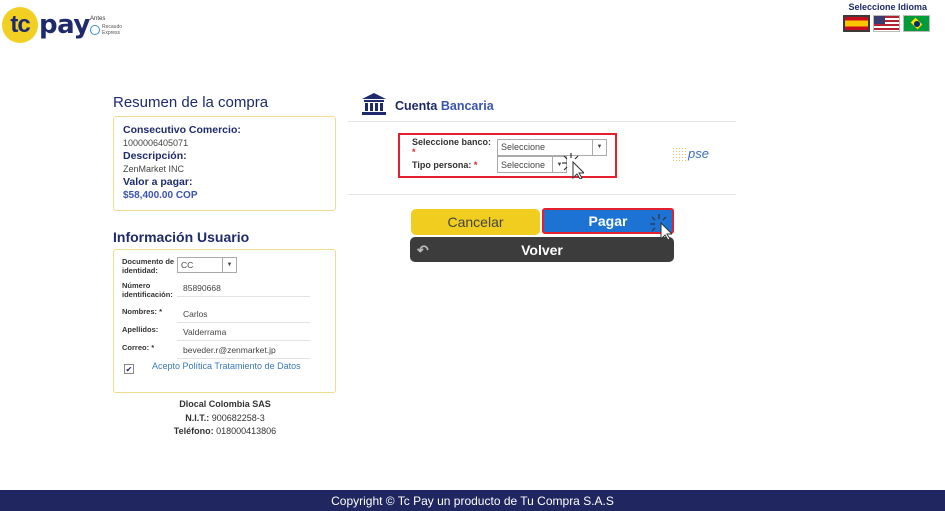 This screenshot has height=511, width=945. I want to click on valor-value: $58,400.00 COP, so click(160, 195).